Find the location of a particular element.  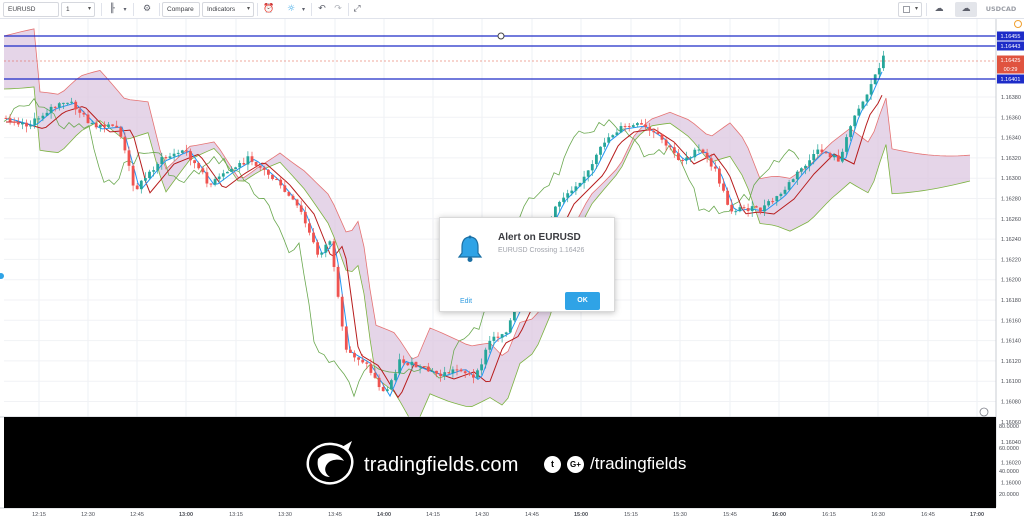

alert-clock-icon: ⏰ is located at coordinates (269, 9).